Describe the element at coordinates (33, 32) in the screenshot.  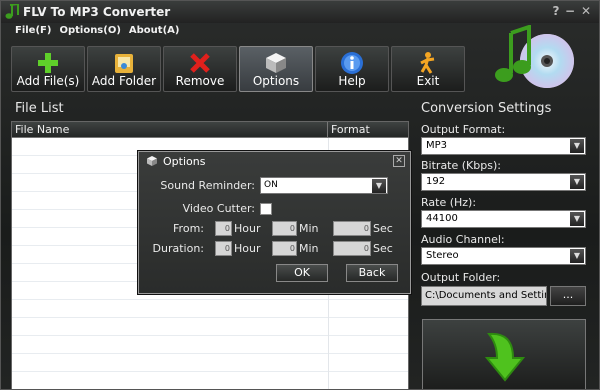
I see `menu-file: File(F)` at that location.